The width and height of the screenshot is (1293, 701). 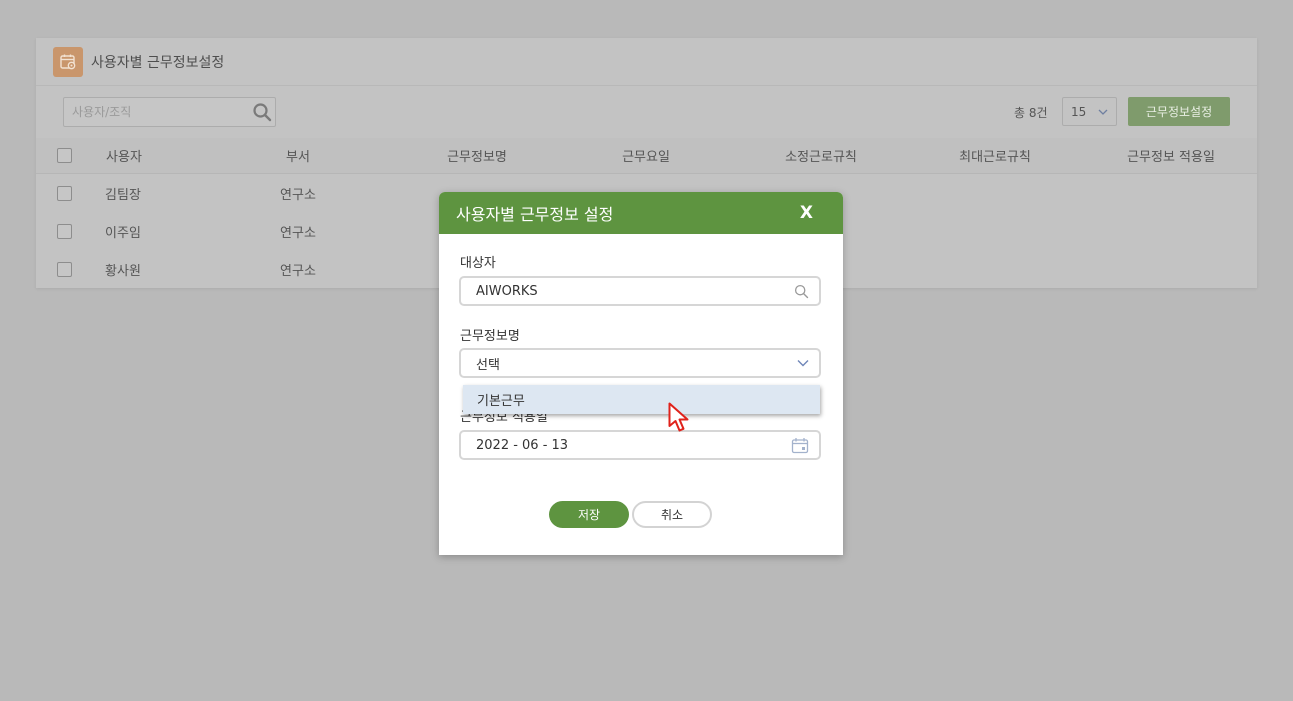 What do you see at coordinates (158, 62) in the screenshot?
I see `page-title: 사용자별 근무정보설정` at bounding box center [158, 62].